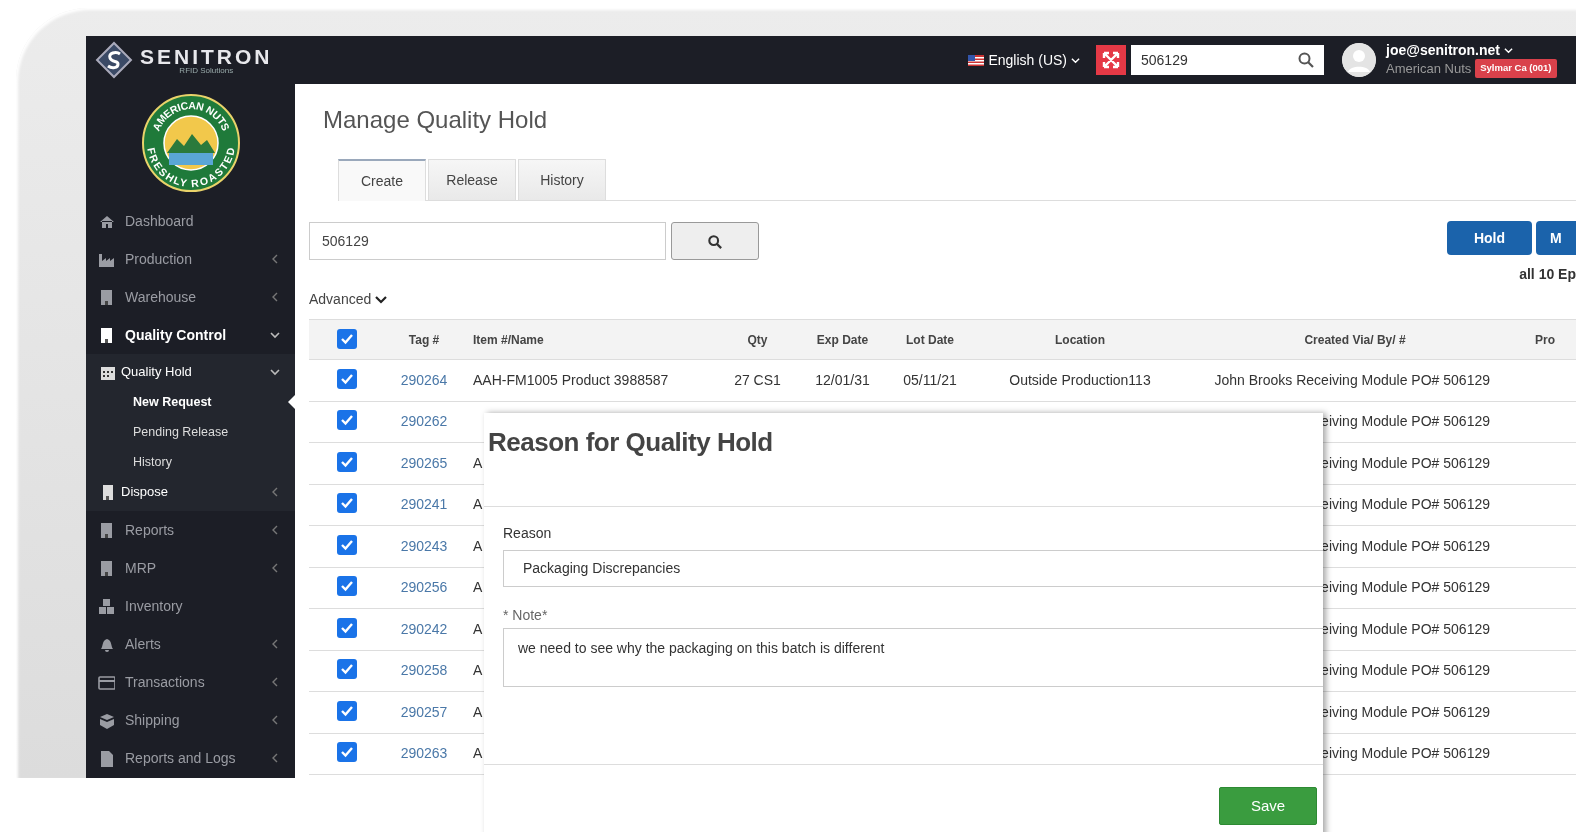  Describe the element at coordinates (190, 682) in the screenshot. I see `sidebar-item: Transactions` at that location.